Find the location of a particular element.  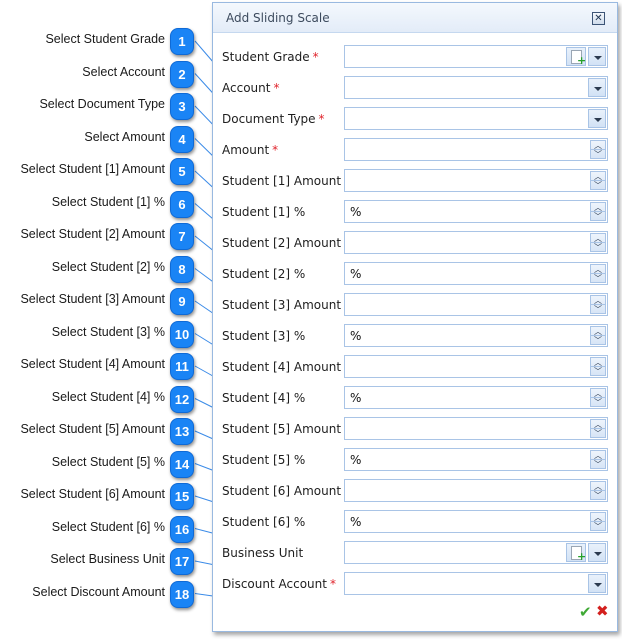

callout-number-badge: 11 is located at coordinates (182, 366).